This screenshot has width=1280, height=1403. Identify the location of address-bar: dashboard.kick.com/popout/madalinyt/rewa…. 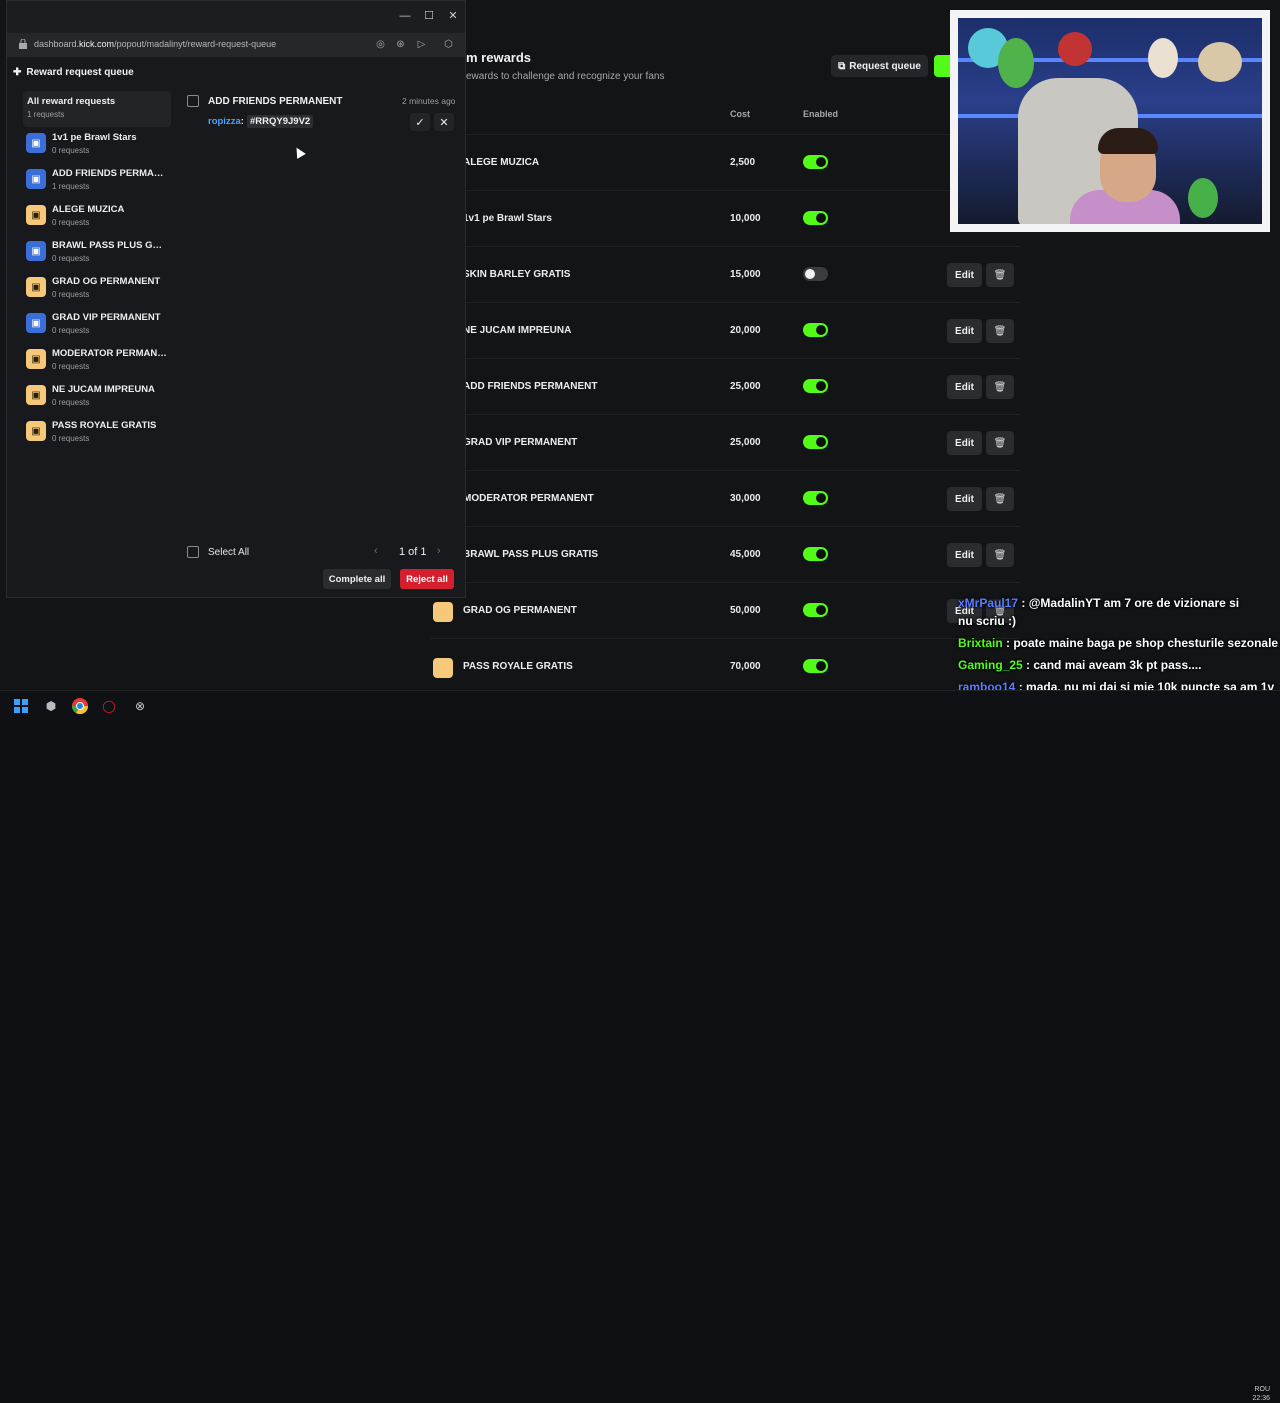
(236, 45).